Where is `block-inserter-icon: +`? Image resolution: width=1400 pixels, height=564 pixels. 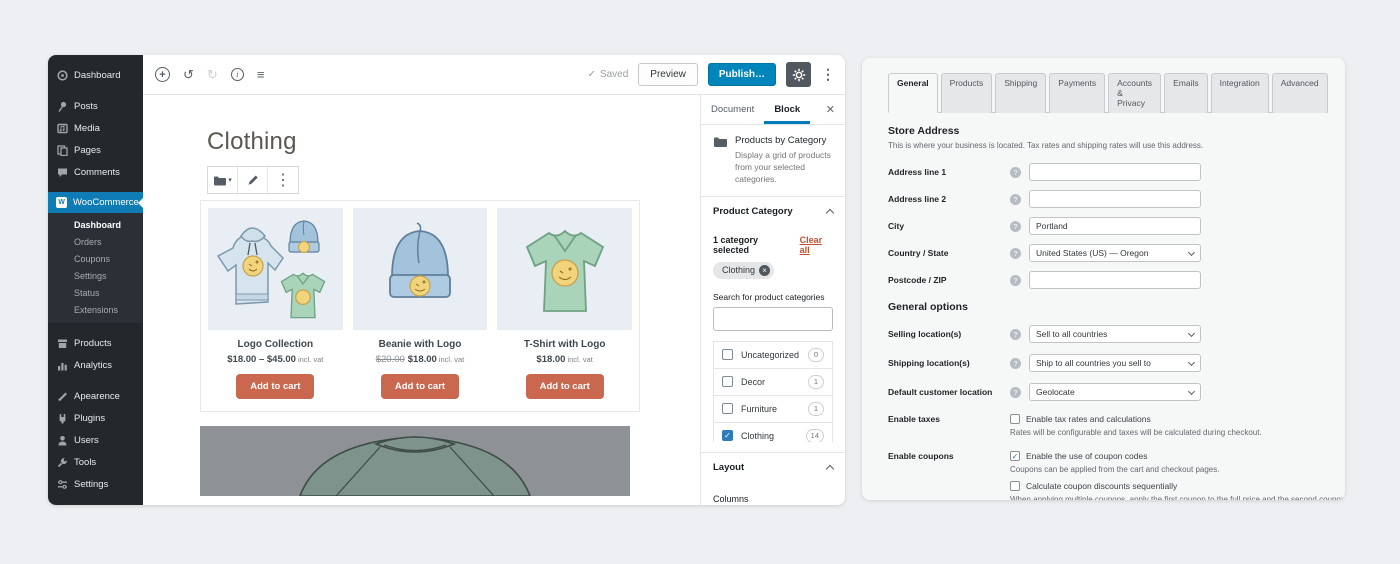
block-inserter-icon: + is located at coordinates (162, 74).